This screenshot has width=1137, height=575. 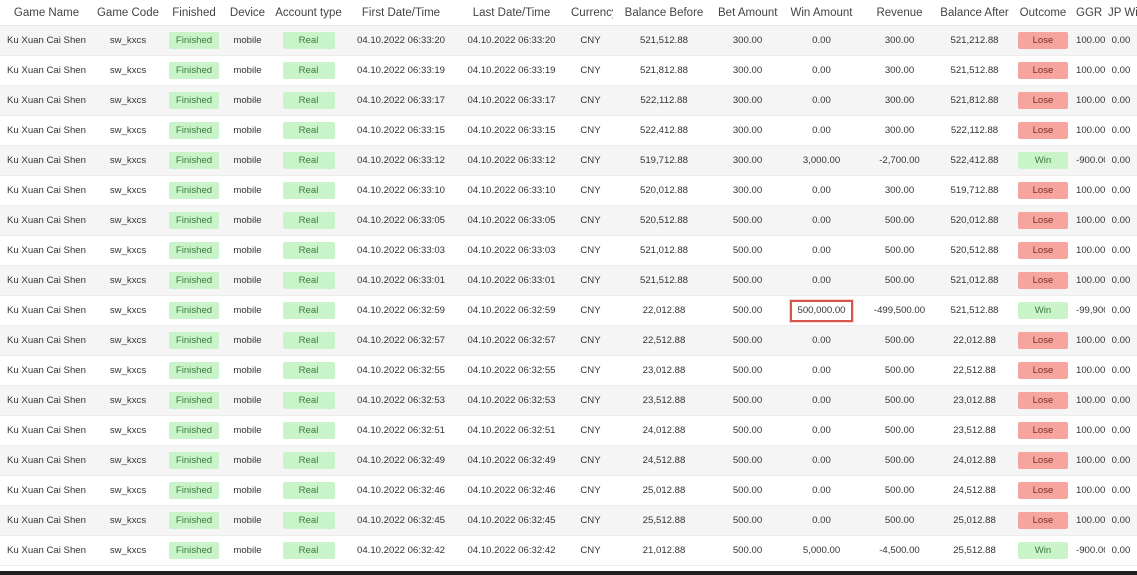 I want to click on cell-game-name: Ku Xuan Cai Shen, so click(x=46, y=190).